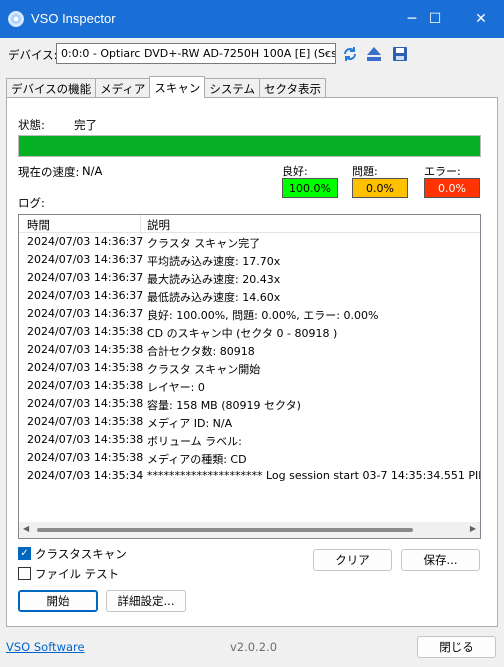 The width and height of the screenshot is (504, 667). Describe the element at coordinates (204, 243) in the screenshot. I see `log-desc: クラスタ スキャン完了` at that location.